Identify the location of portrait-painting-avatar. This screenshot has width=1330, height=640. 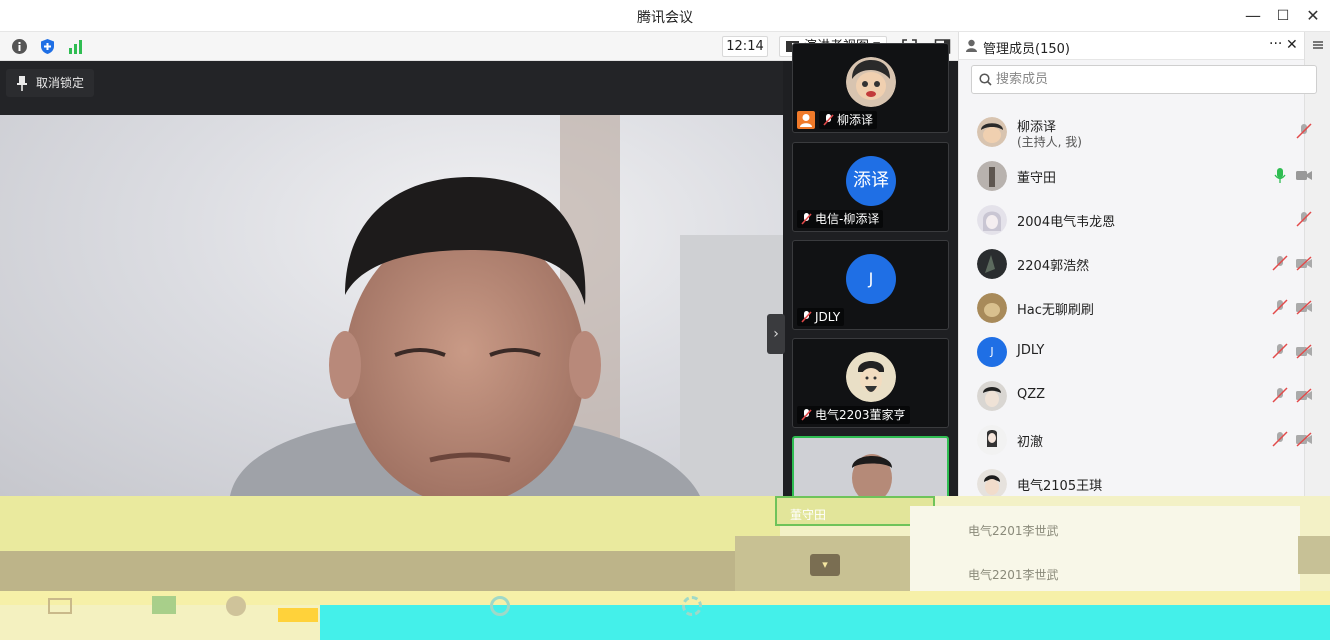
(871, 377).